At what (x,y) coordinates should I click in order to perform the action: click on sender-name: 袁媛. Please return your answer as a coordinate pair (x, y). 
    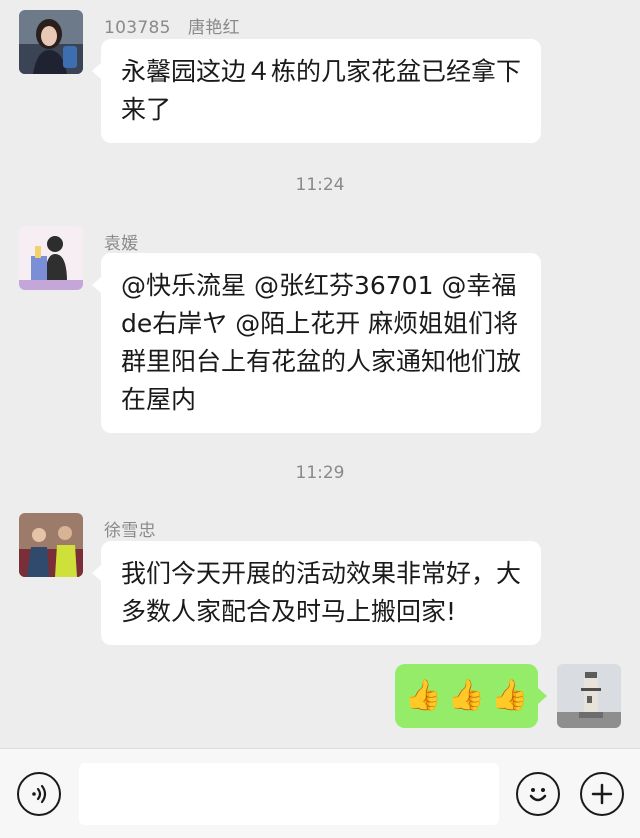
    Looking at the image, I should click on (121, 244).